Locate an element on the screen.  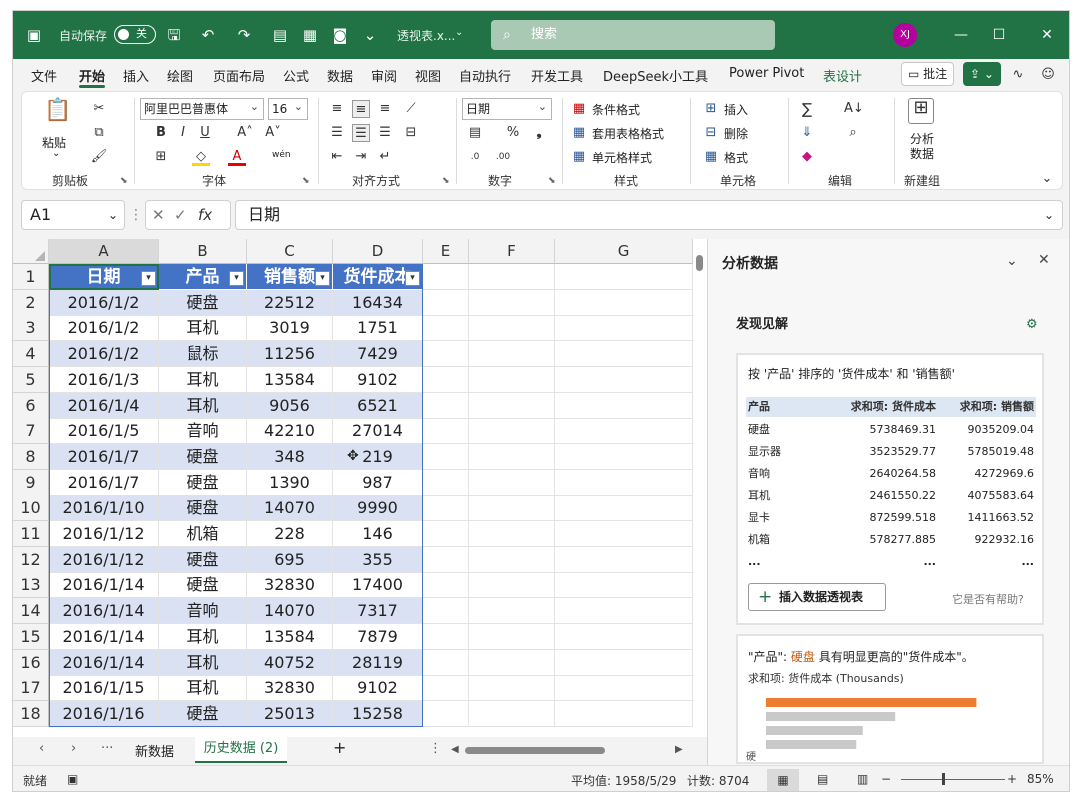
select-all-corner is located at coordinates (31, 251).